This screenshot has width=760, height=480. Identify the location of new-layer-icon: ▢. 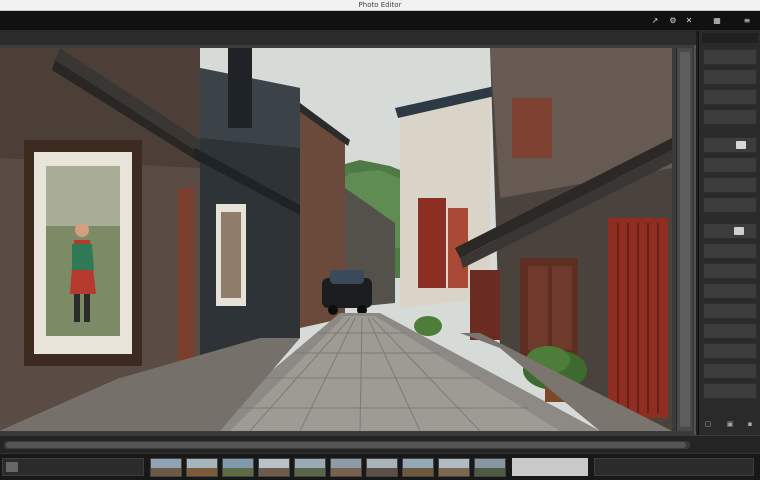
(708, 424).